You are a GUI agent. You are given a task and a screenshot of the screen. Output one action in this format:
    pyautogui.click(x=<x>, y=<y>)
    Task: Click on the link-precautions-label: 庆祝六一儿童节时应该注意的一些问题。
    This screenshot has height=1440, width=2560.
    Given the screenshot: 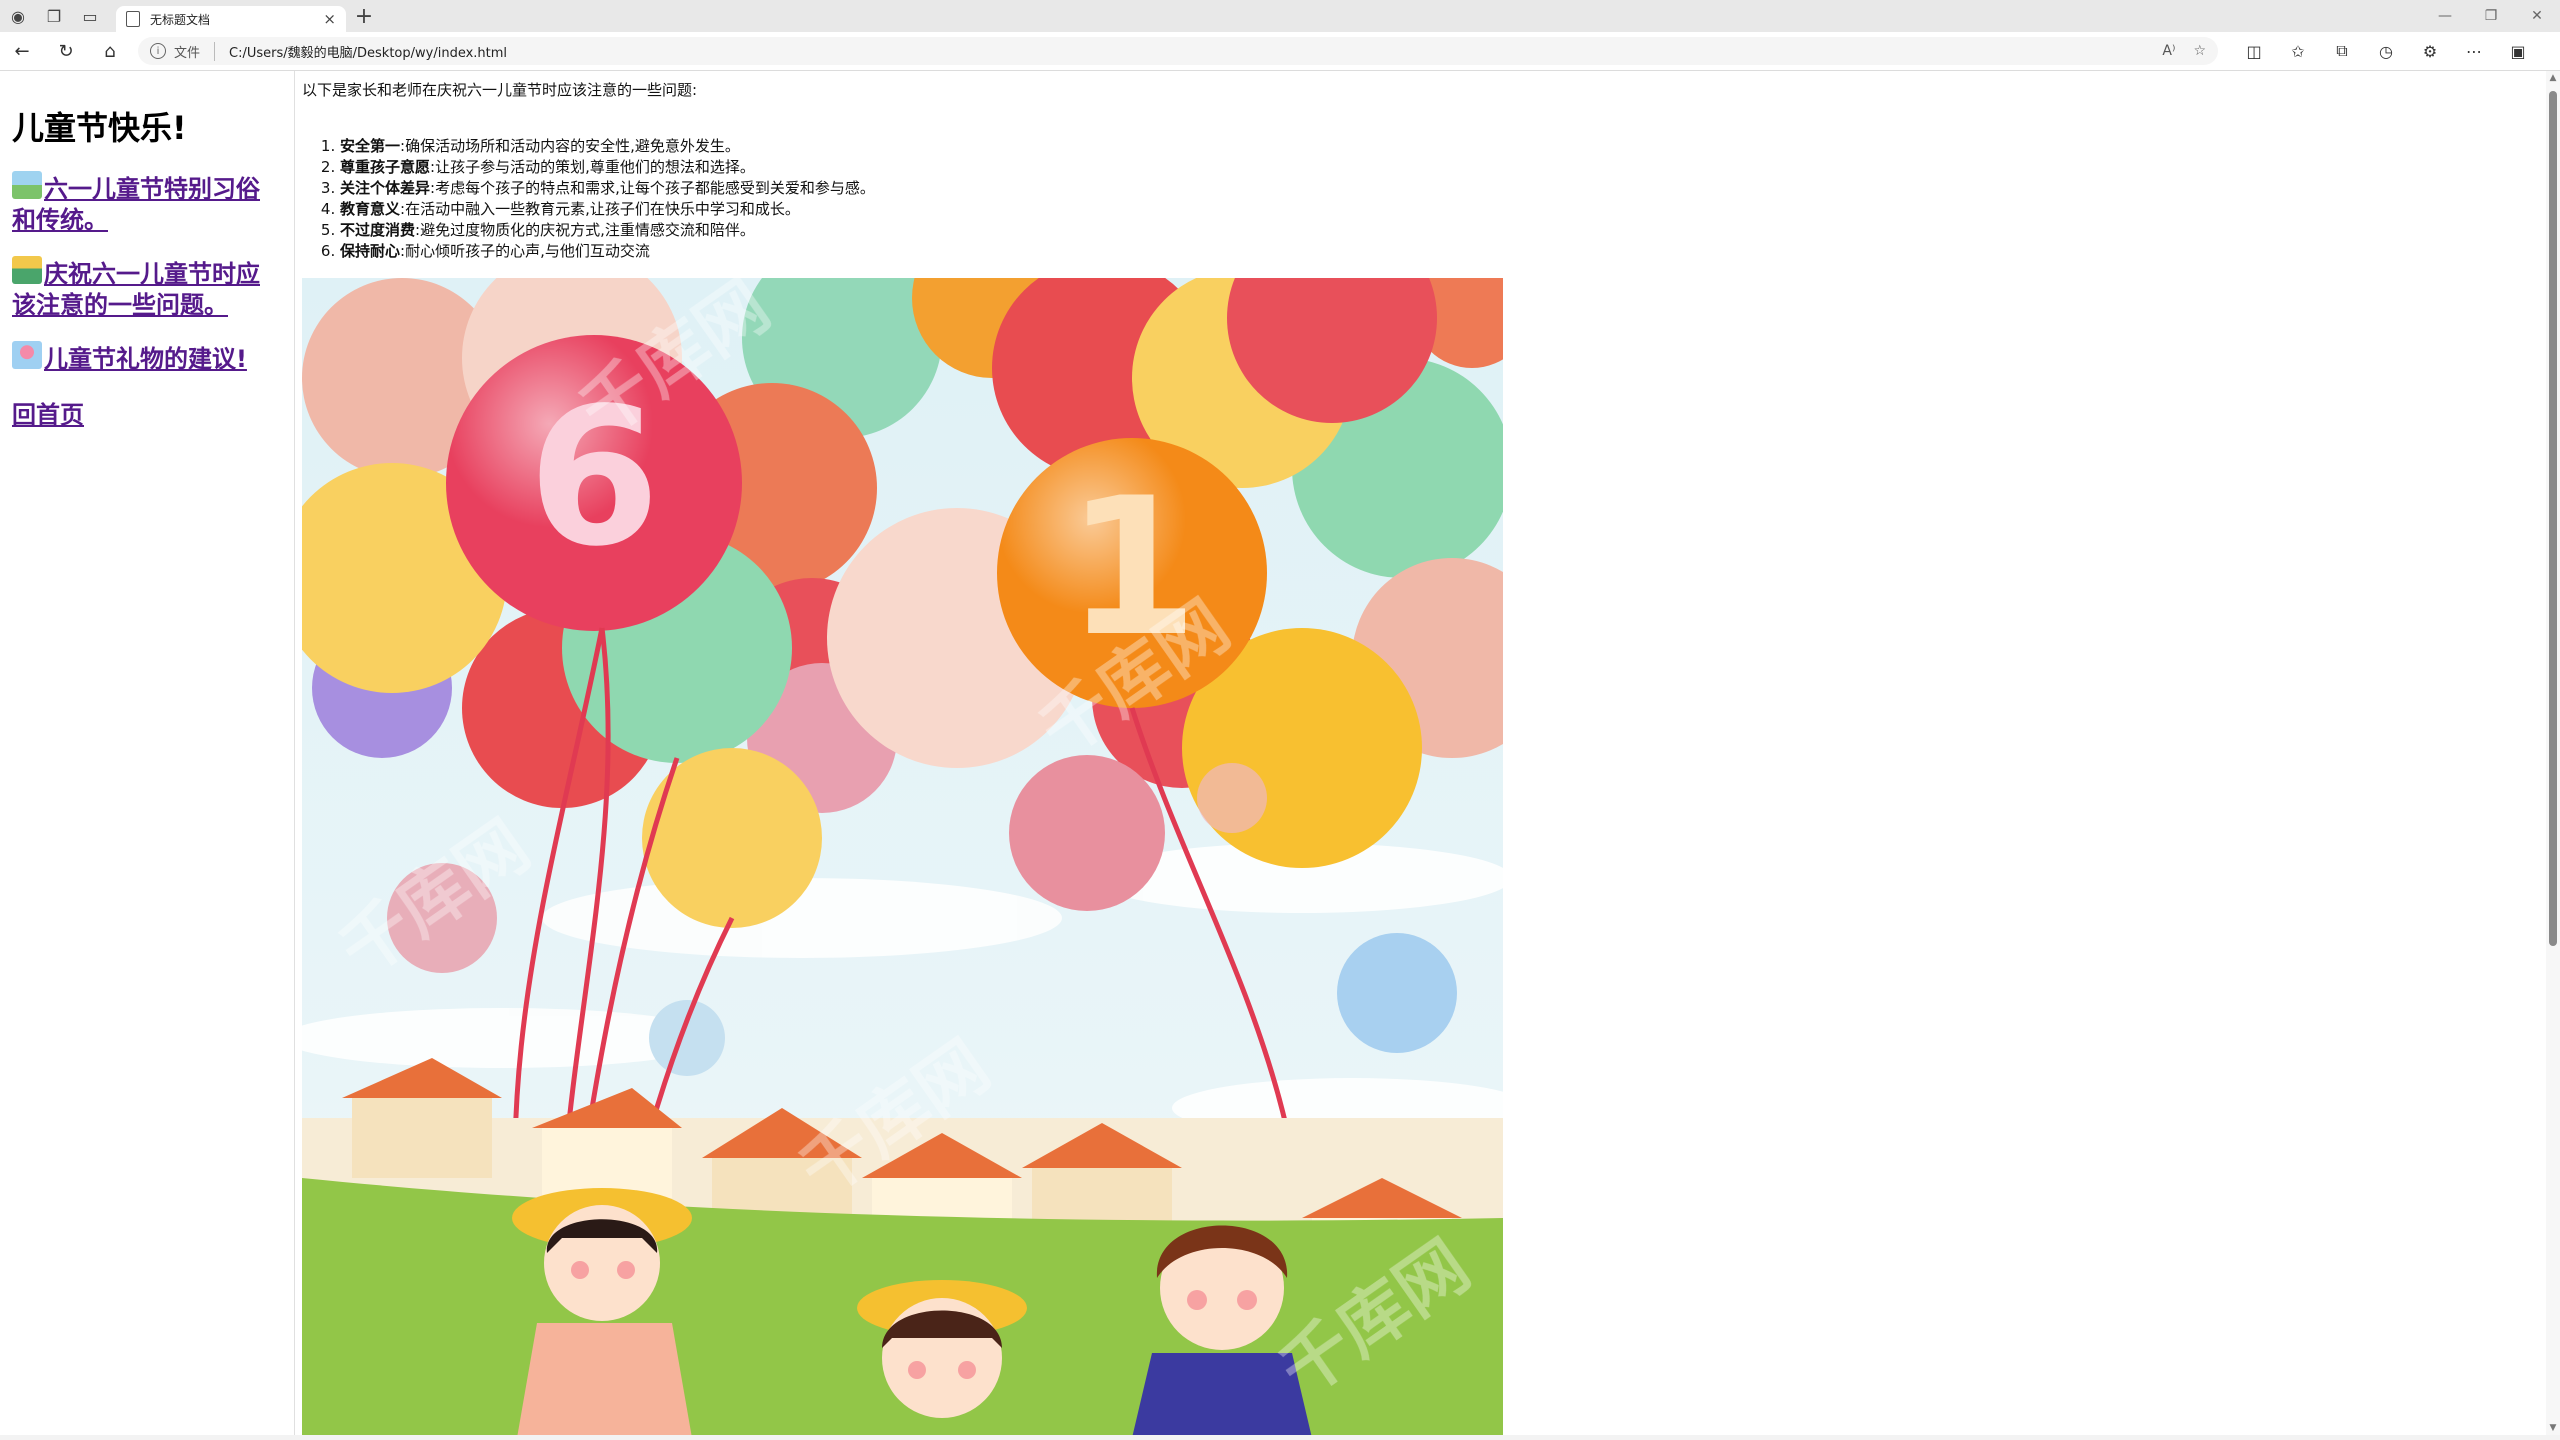 What is the action you would take?
    pyautogui.click(x=136, y=289)
    